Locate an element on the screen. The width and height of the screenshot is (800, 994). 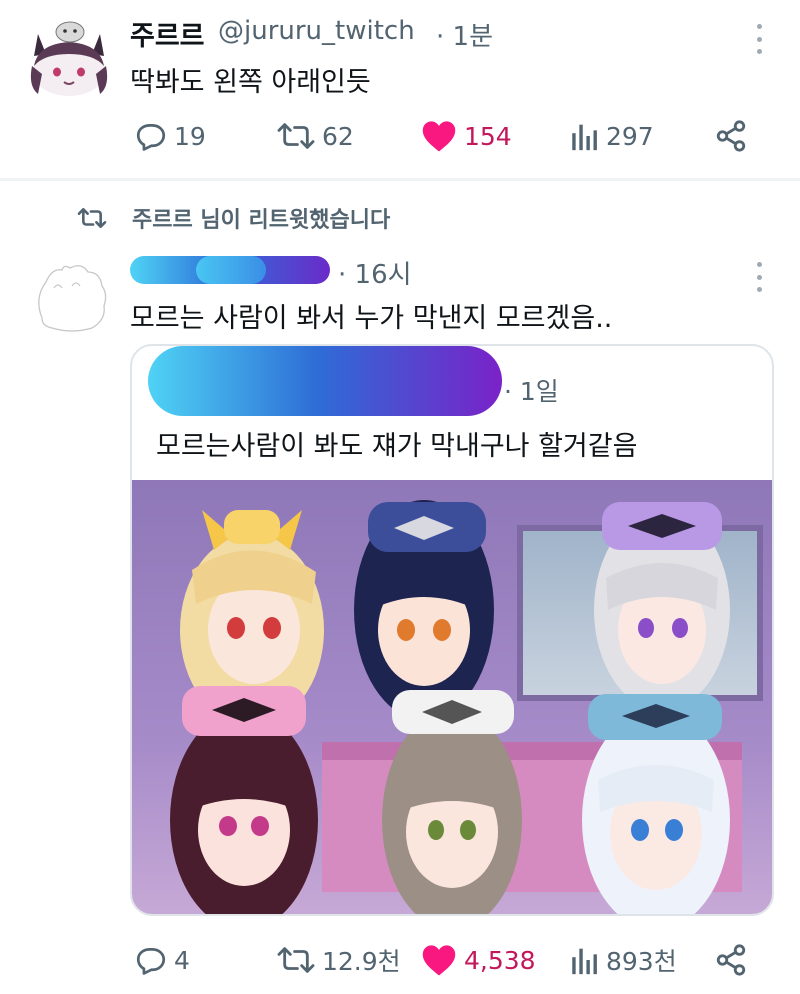
display-name: 주르르 is located at coordinates (167, 33).